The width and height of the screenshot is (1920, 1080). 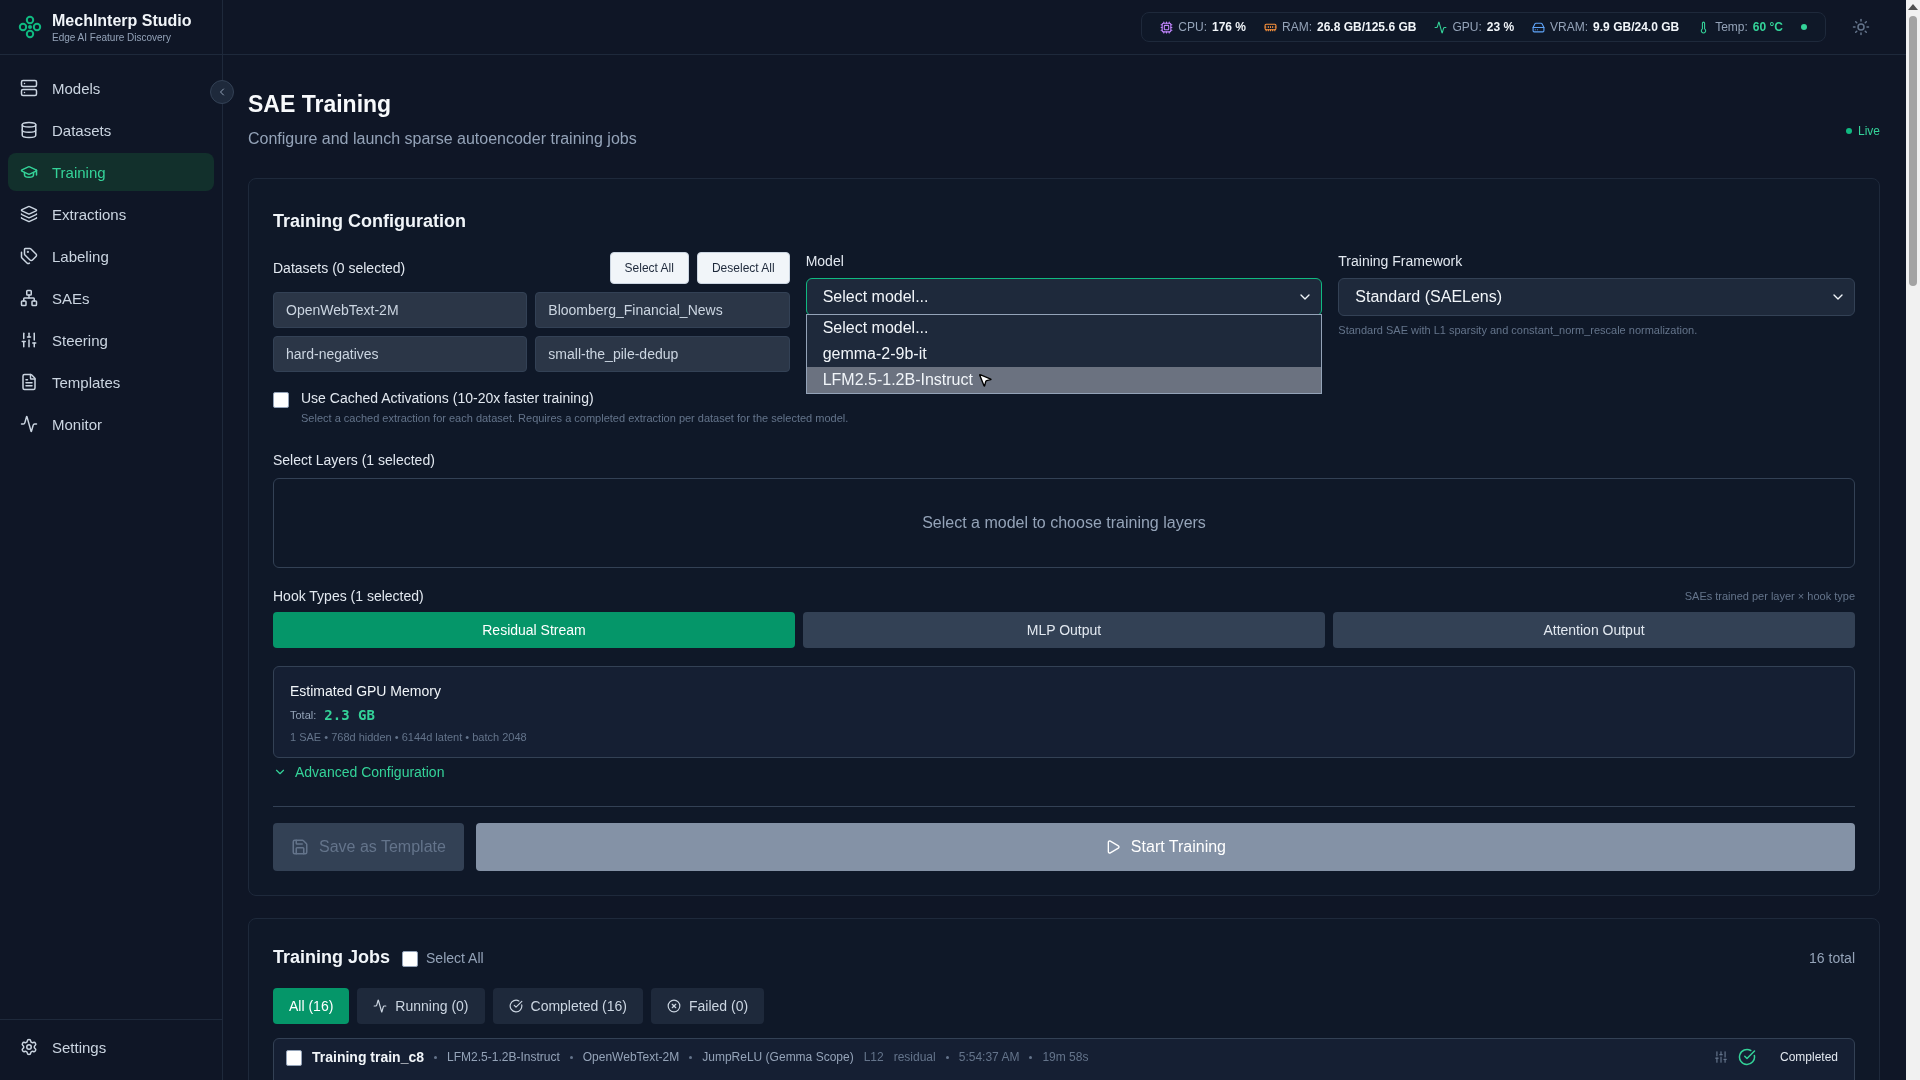 What do you see at coordinates (311, 1006) in the screenshot?
I see `filter-tab: All (16)` at bounding box center [311, 1006].